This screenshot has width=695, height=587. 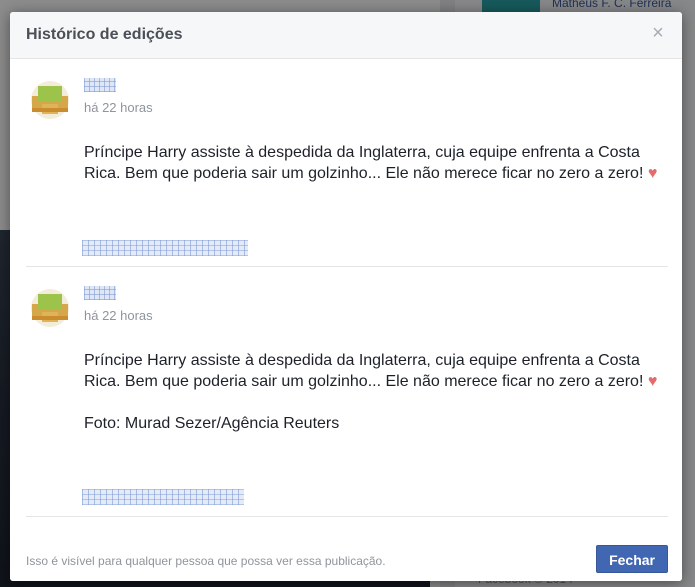 I want to click on dialog-header: Histórico de edições ×, so click(x=346, y=35).